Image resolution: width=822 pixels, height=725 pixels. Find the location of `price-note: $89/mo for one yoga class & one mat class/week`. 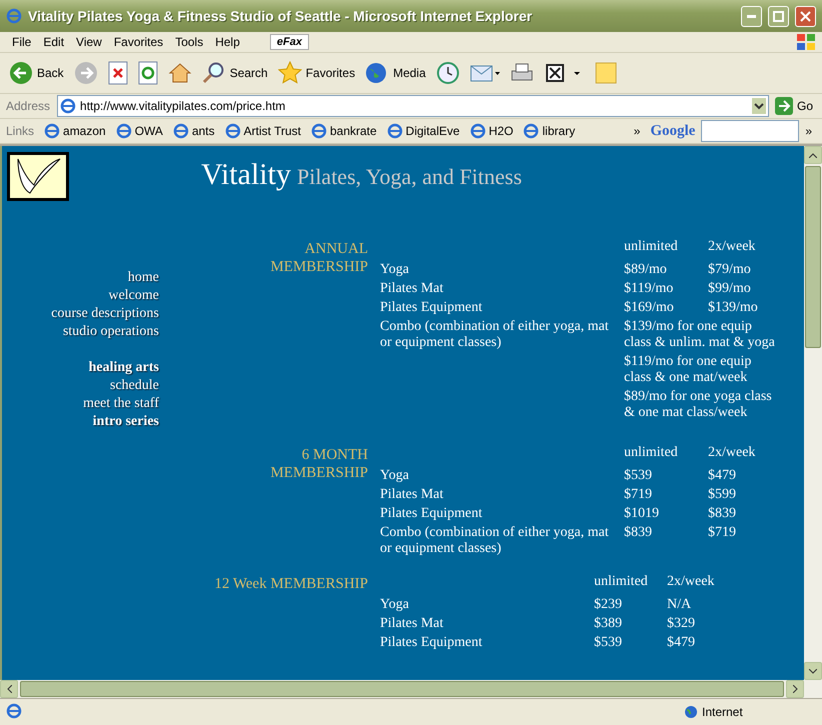

price-note: $89/mo for one yoga class & one mat class/week is located at coordinates (698, 405).